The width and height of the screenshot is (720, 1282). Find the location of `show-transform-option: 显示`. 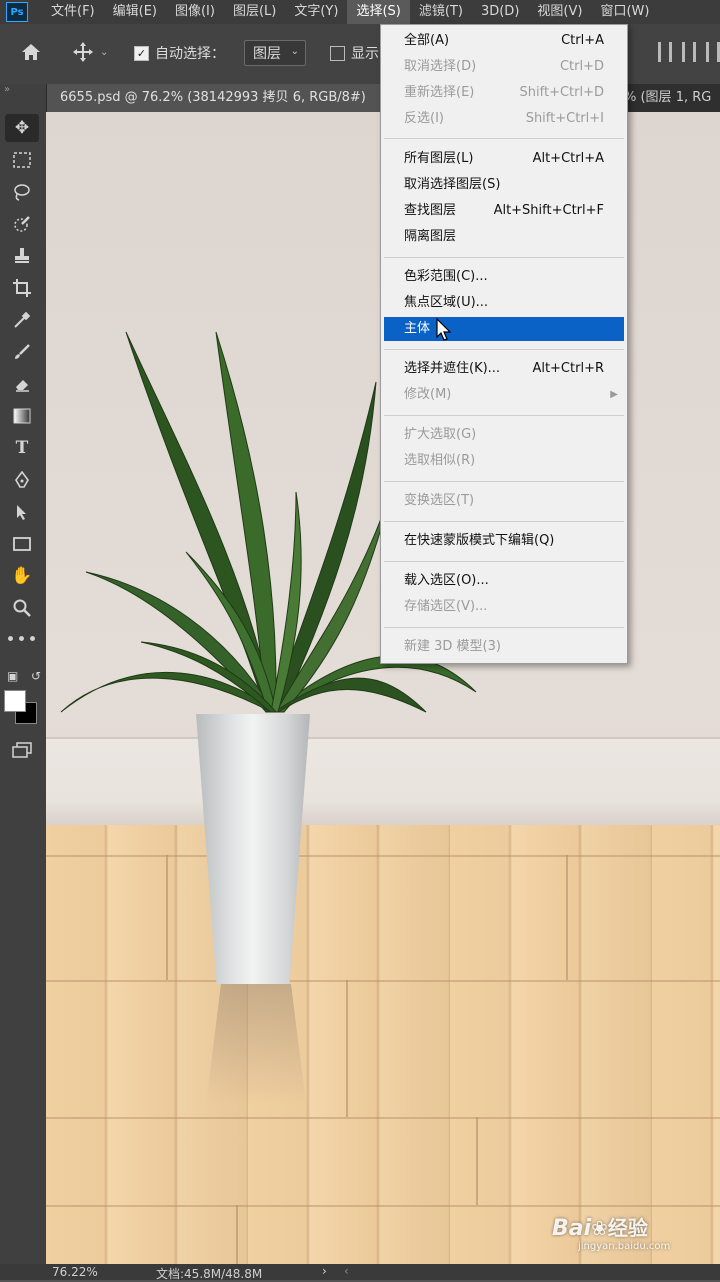

show-transform-option: 显示 is located at coordinates (354, 53).